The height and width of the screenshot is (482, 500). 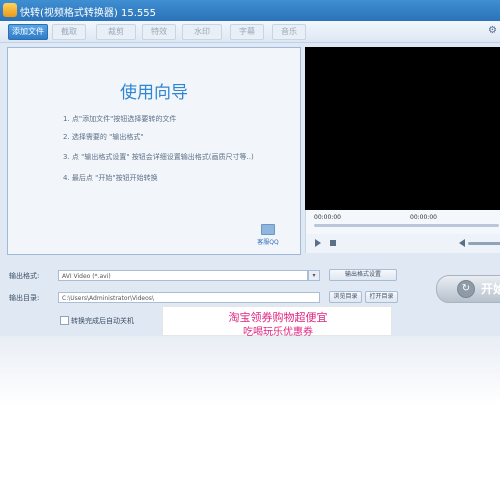 I want to click on chevron-down-icon: ▾, so click(x=314, y=275).